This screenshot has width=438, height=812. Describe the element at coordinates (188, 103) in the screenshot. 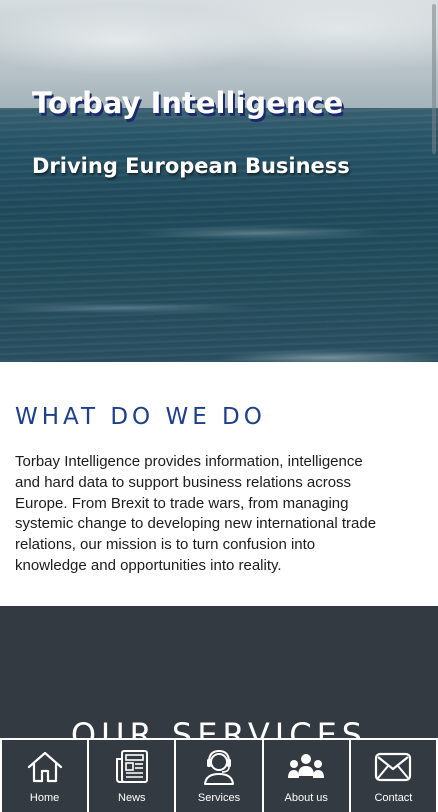

I see `site-title: Torbay Intelligence` at that location.